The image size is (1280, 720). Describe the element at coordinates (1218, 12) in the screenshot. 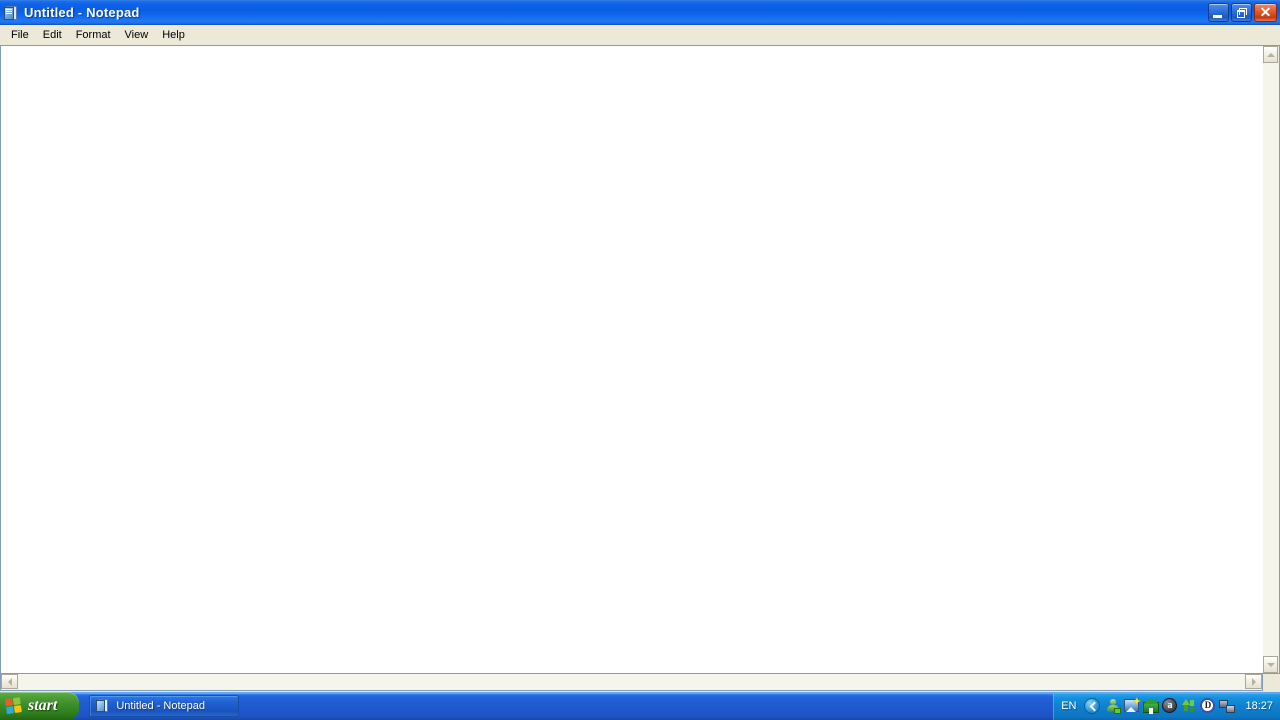

I see `minimize-button` at that location.